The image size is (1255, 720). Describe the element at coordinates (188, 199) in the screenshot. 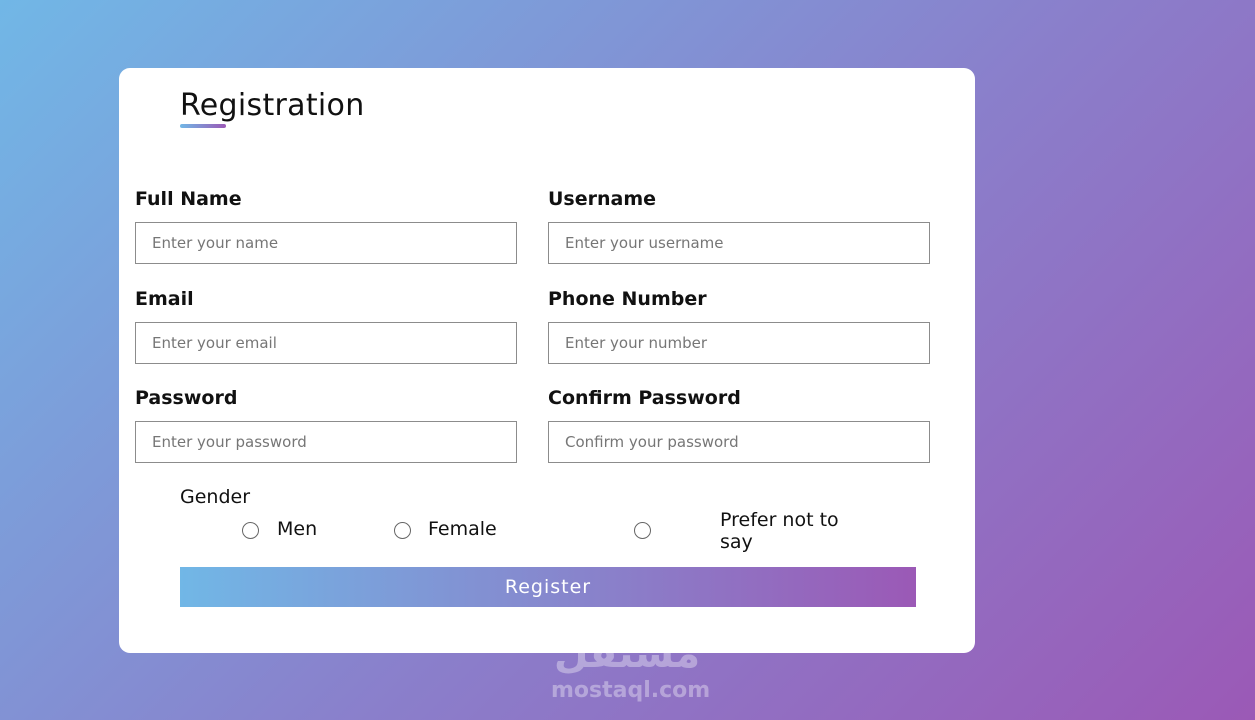

I see `full-name-label: Full Name` at that location.